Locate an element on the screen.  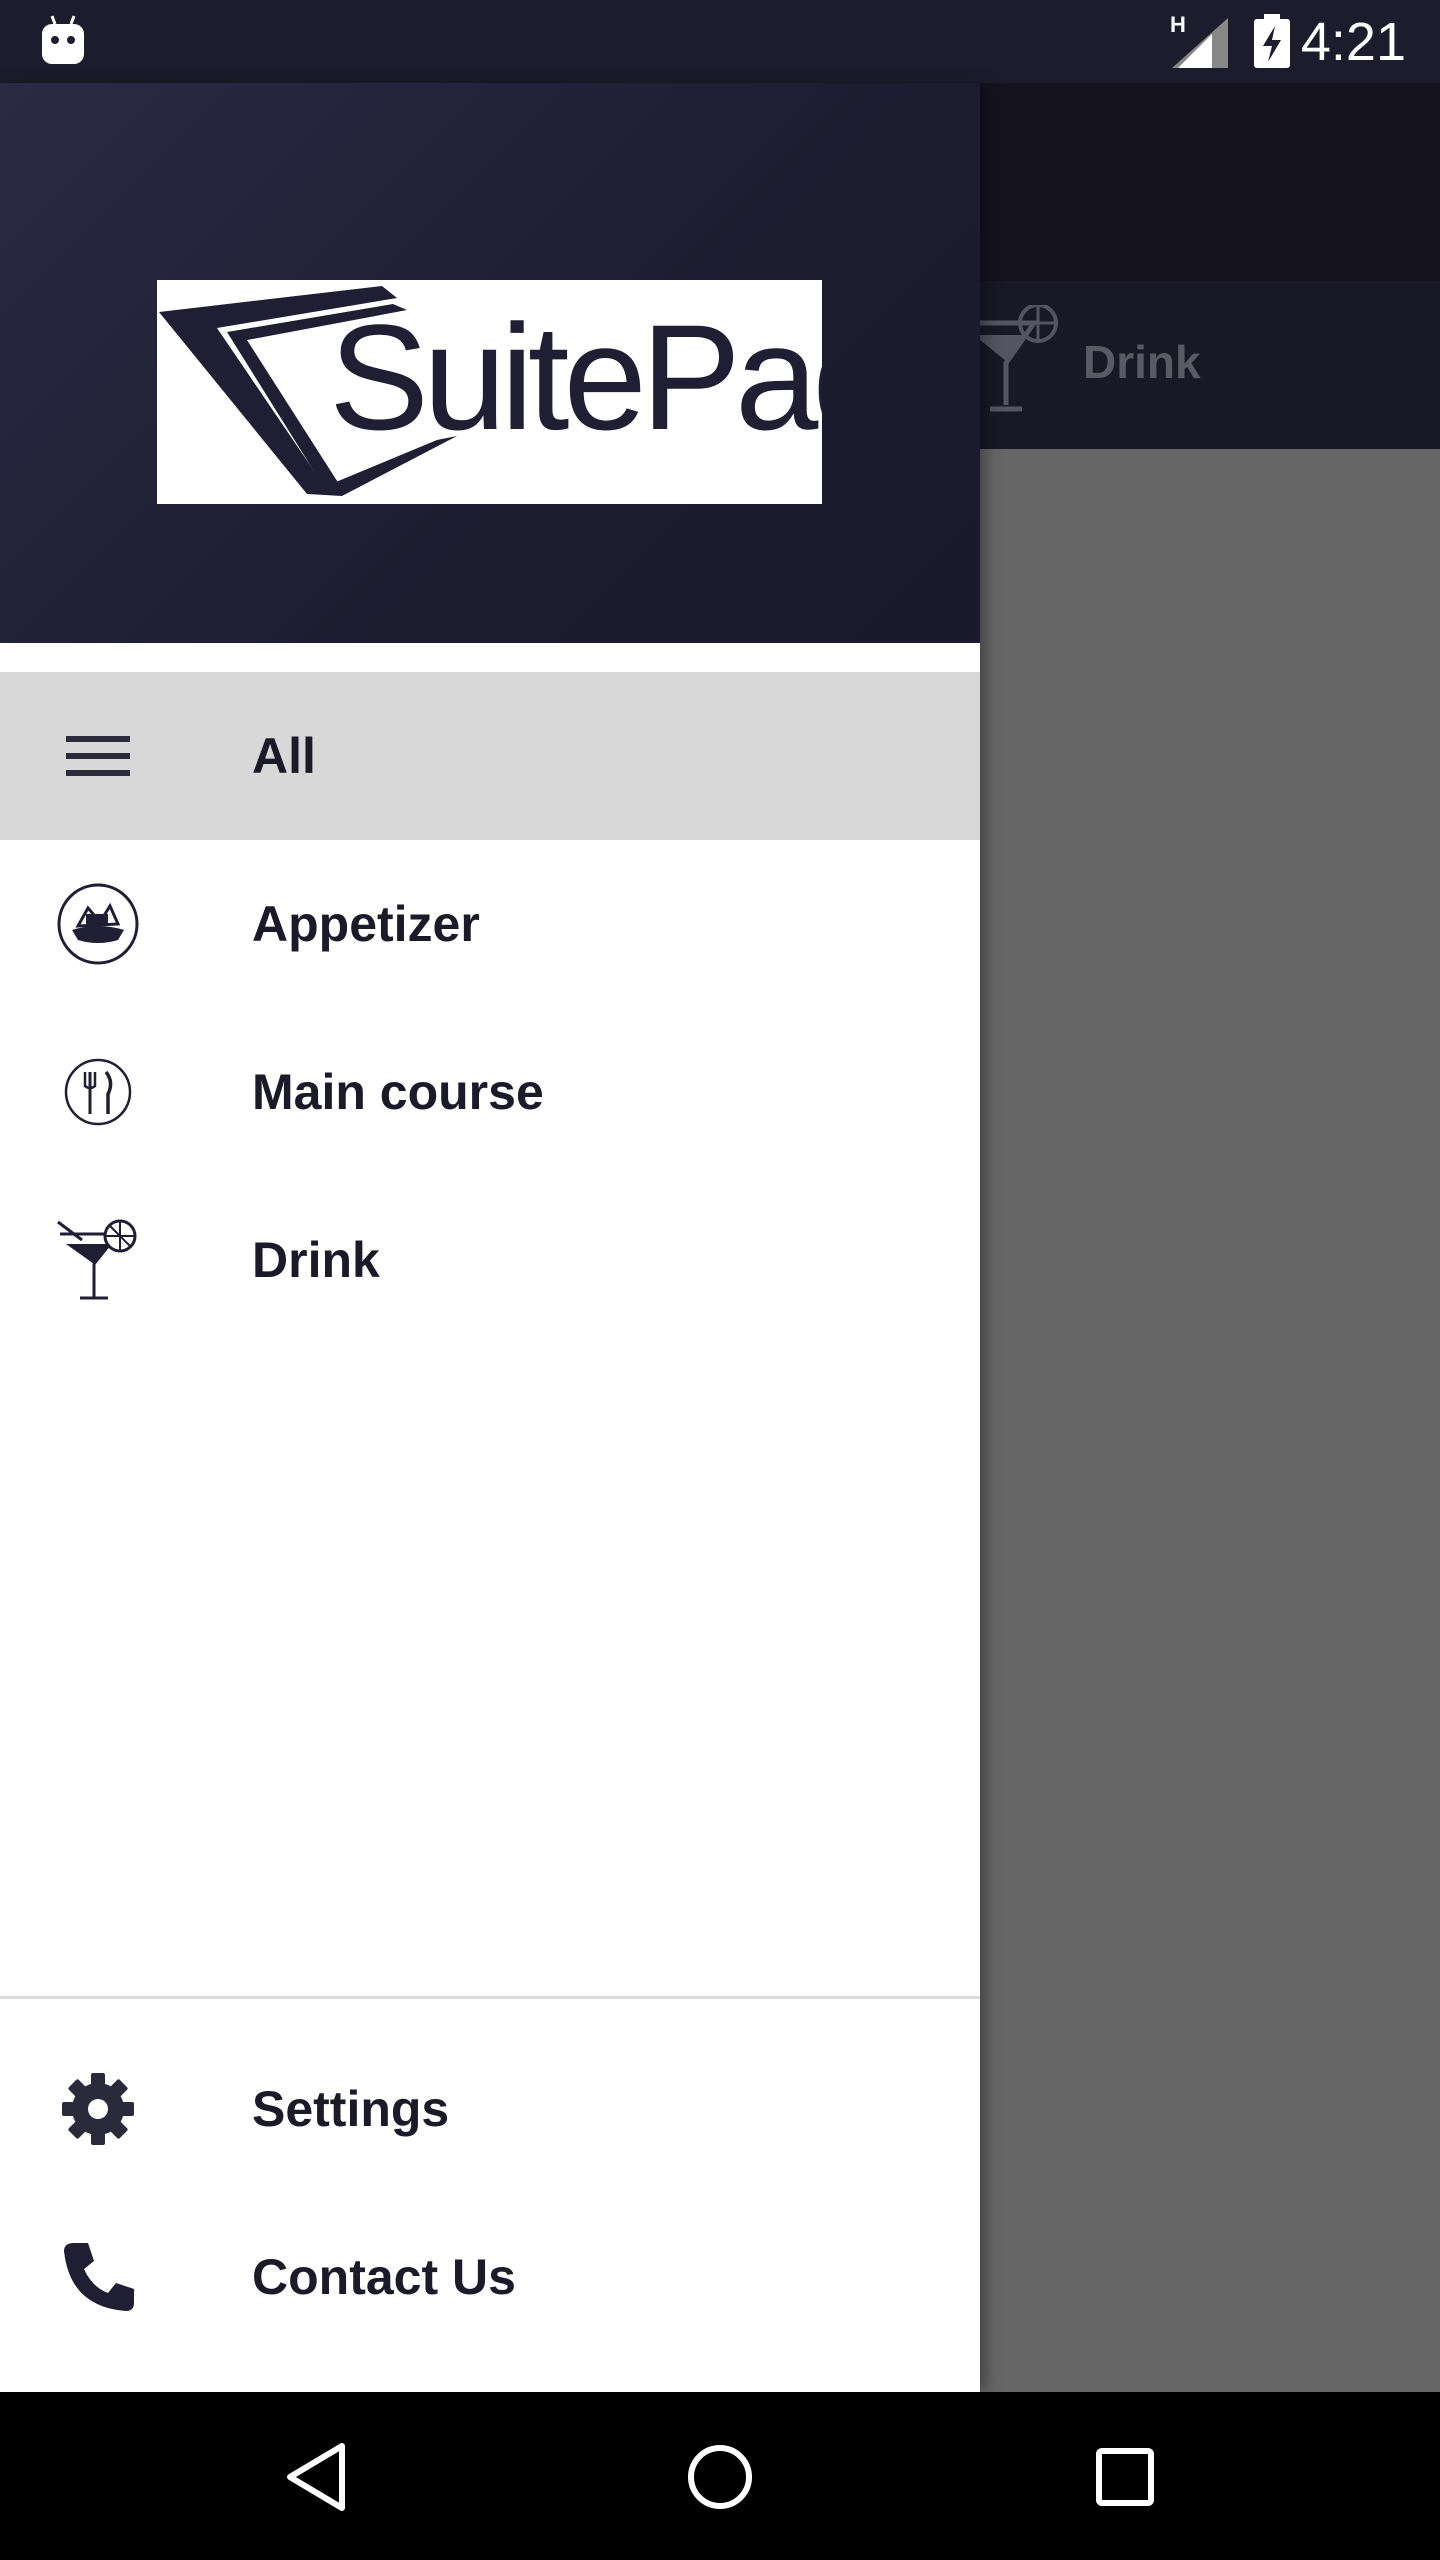
status-bar: H 4:21 is located at coordinates (720, 41).